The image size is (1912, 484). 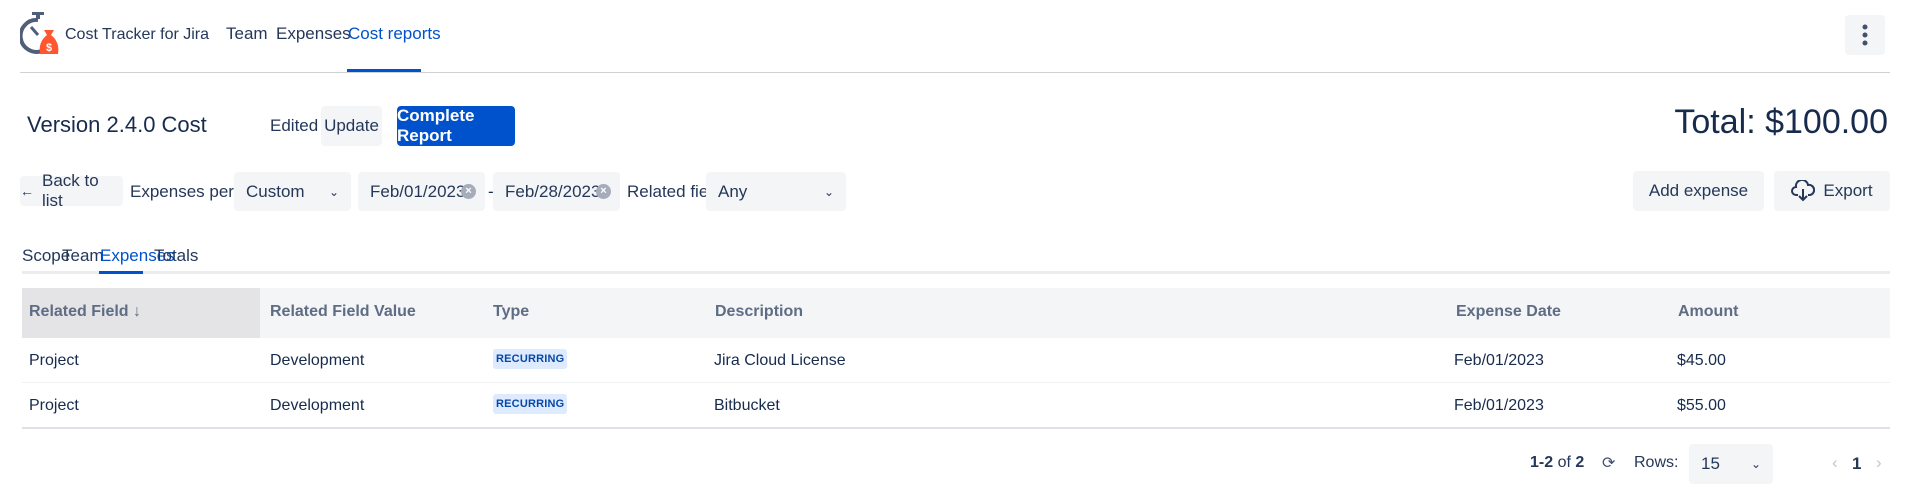 What do you see at coordinates (1564, 462) in the screenshot?
I see `of-label: of` at bounding box center [1564, 462].